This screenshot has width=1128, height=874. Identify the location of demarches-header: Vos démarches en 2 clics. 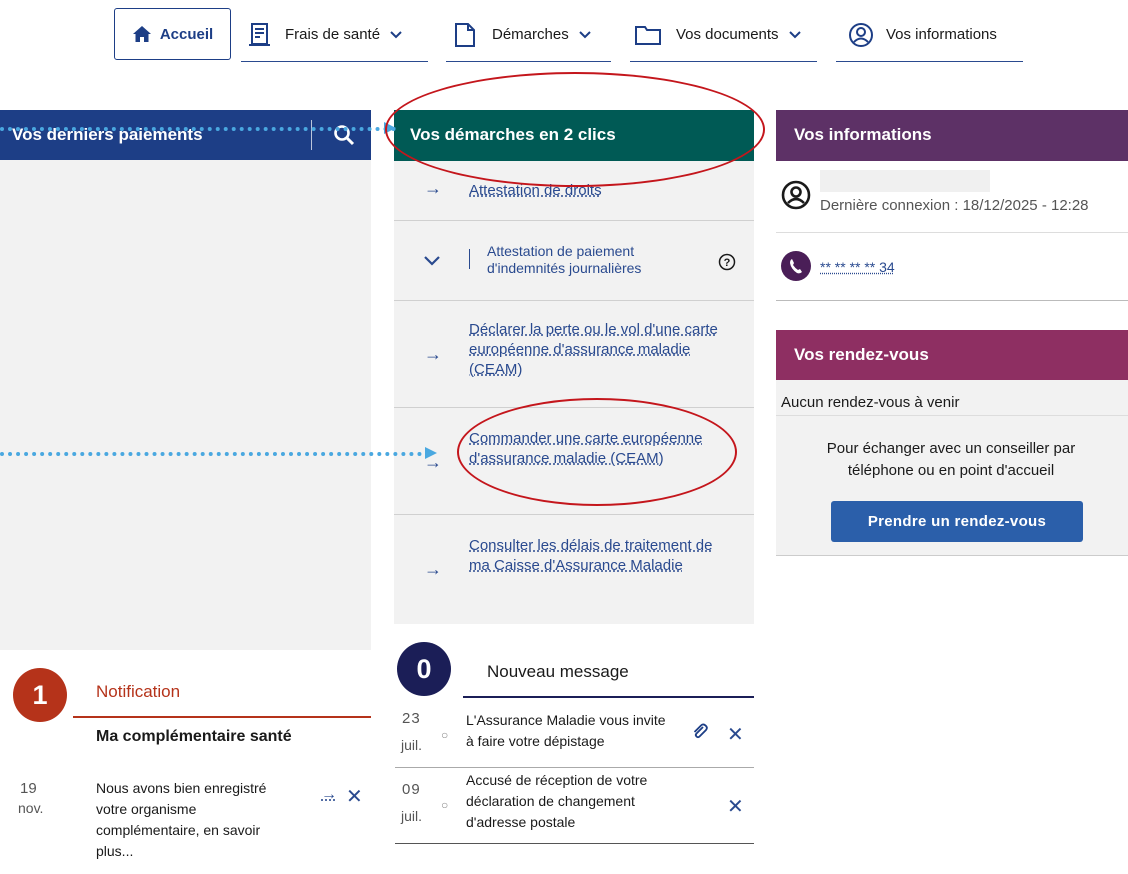
(574, 135).